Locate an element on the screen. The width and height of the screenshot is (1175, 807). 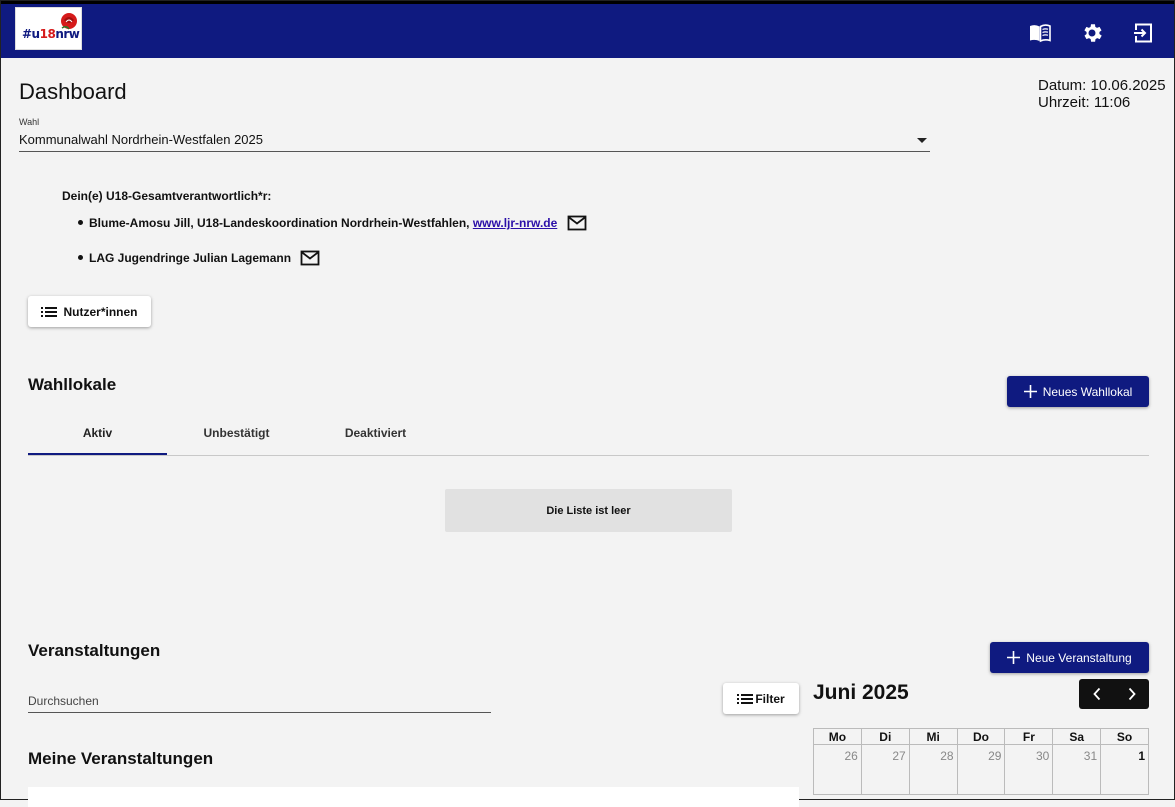
new-veranstaltung-button: Neue Veranstaltung is located at coordinates (1069, 657).